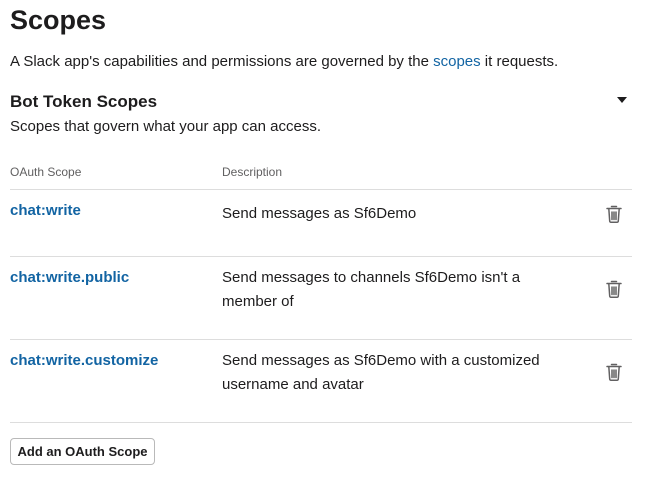  Describe the element at coordinates (69, 278) in the screenshot. I see `scope-name: chat:write.public` at that location.